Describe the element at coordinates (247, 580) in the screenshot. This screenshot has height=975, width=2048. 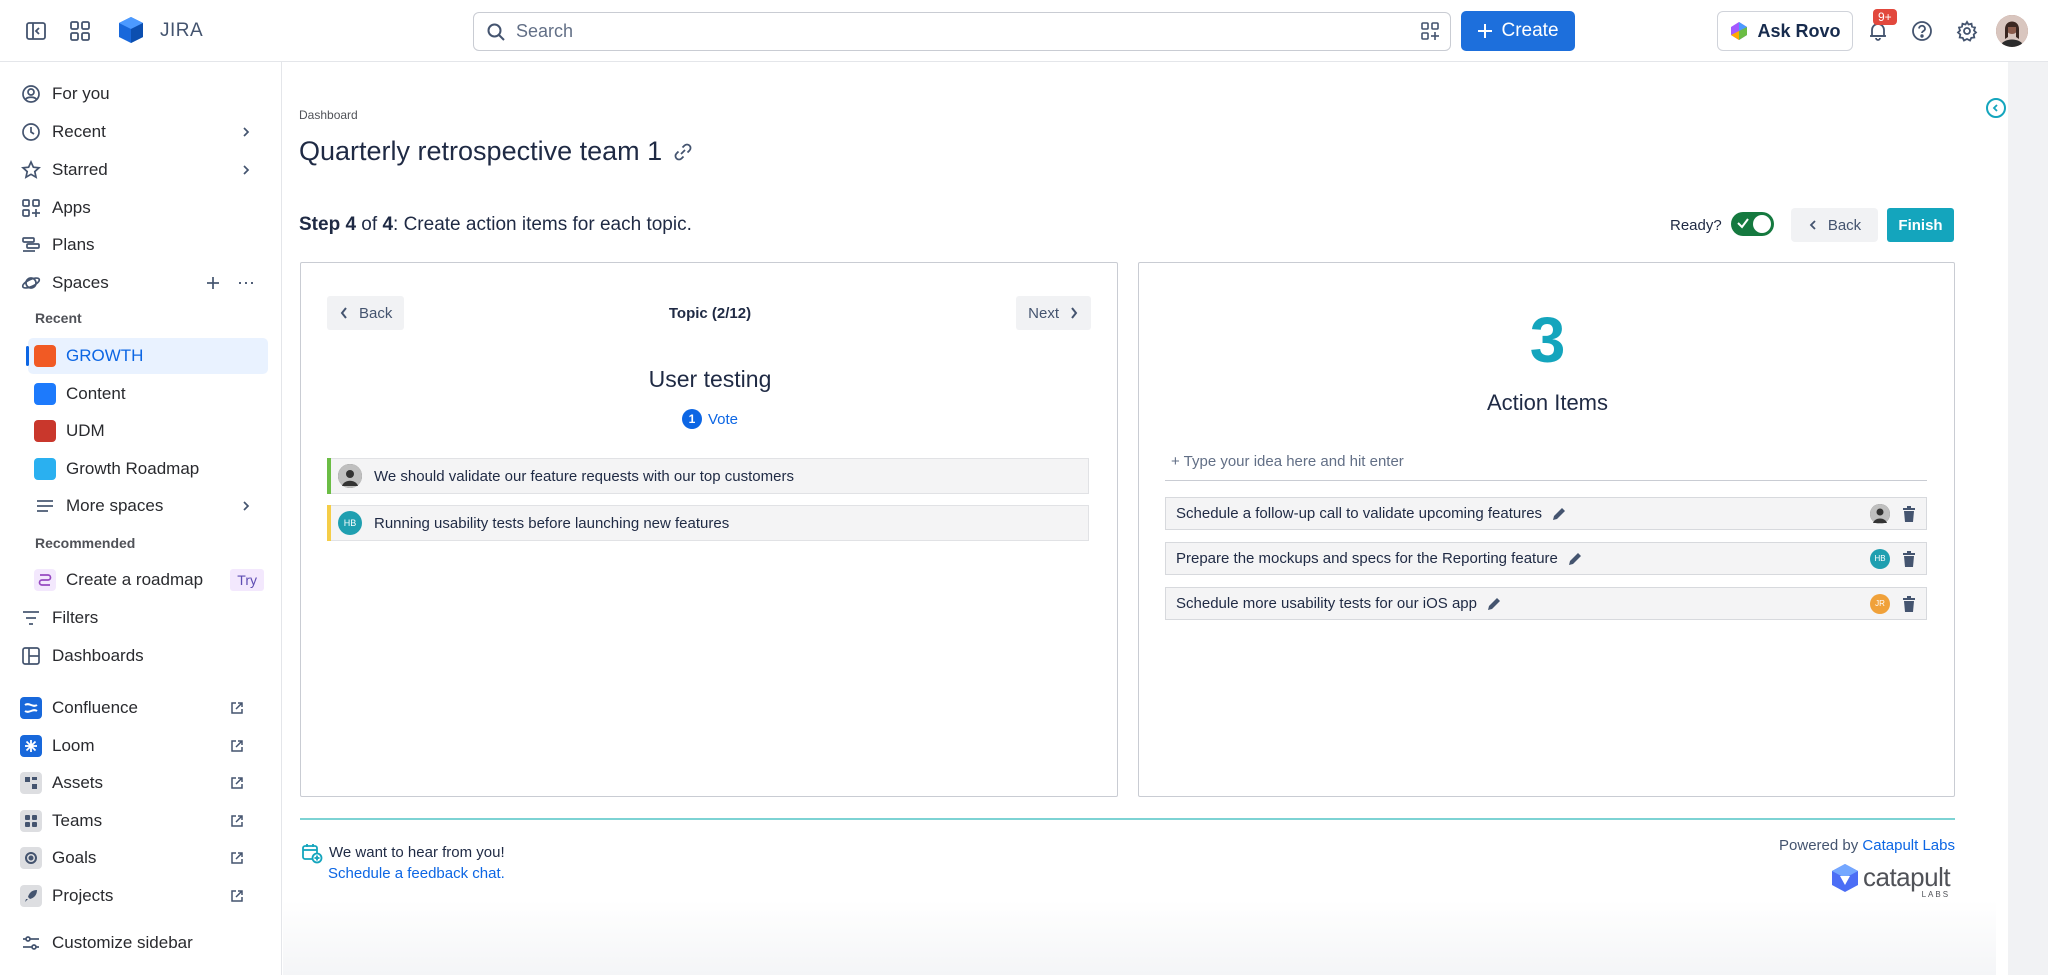
I see `try-badge: Try` at that location.